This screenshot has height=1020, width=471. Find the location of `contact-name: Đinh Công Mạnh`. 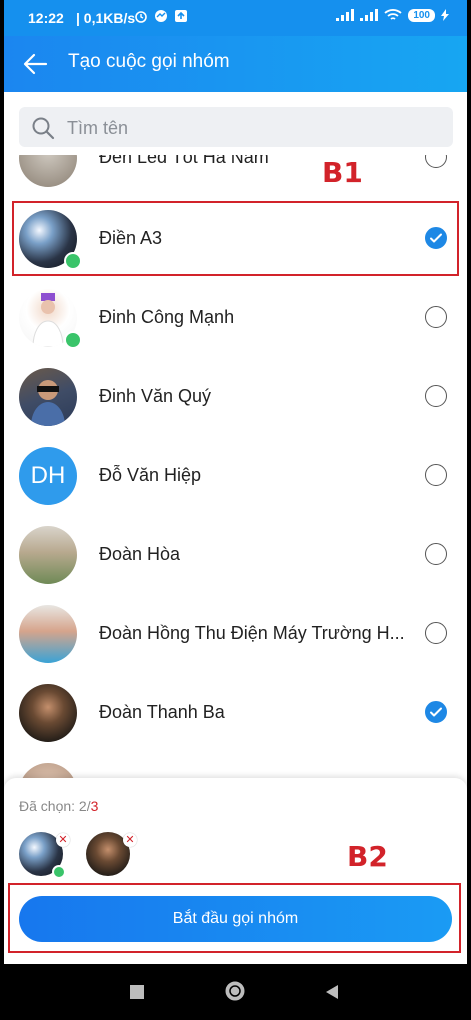

contact-name: Đinh Công Mạnh is located at coordinates (167, 317).